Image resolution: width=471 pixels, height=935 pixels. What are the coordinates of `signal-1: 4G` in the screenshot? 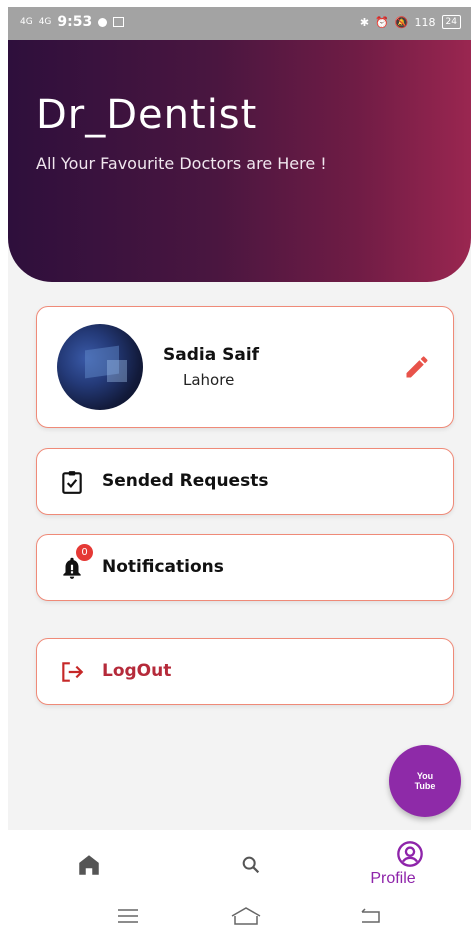 It's located at (26, 21).